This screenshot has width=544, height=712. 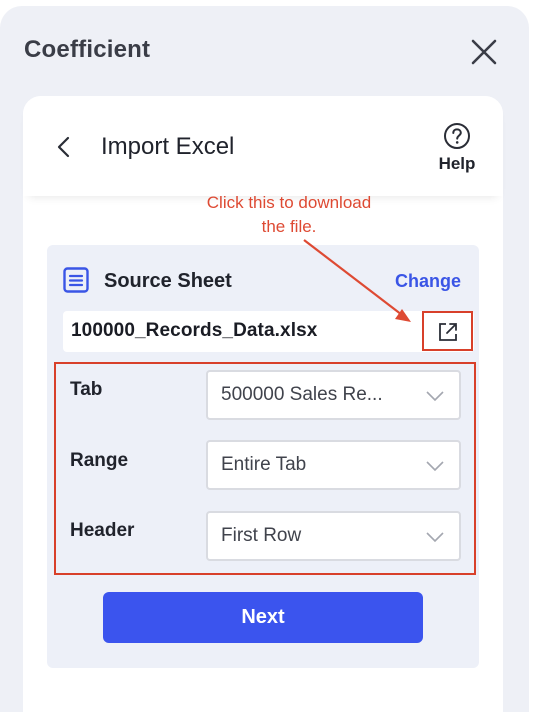 I want to click on page-title: Import Excel, so click(x=168, y=146).